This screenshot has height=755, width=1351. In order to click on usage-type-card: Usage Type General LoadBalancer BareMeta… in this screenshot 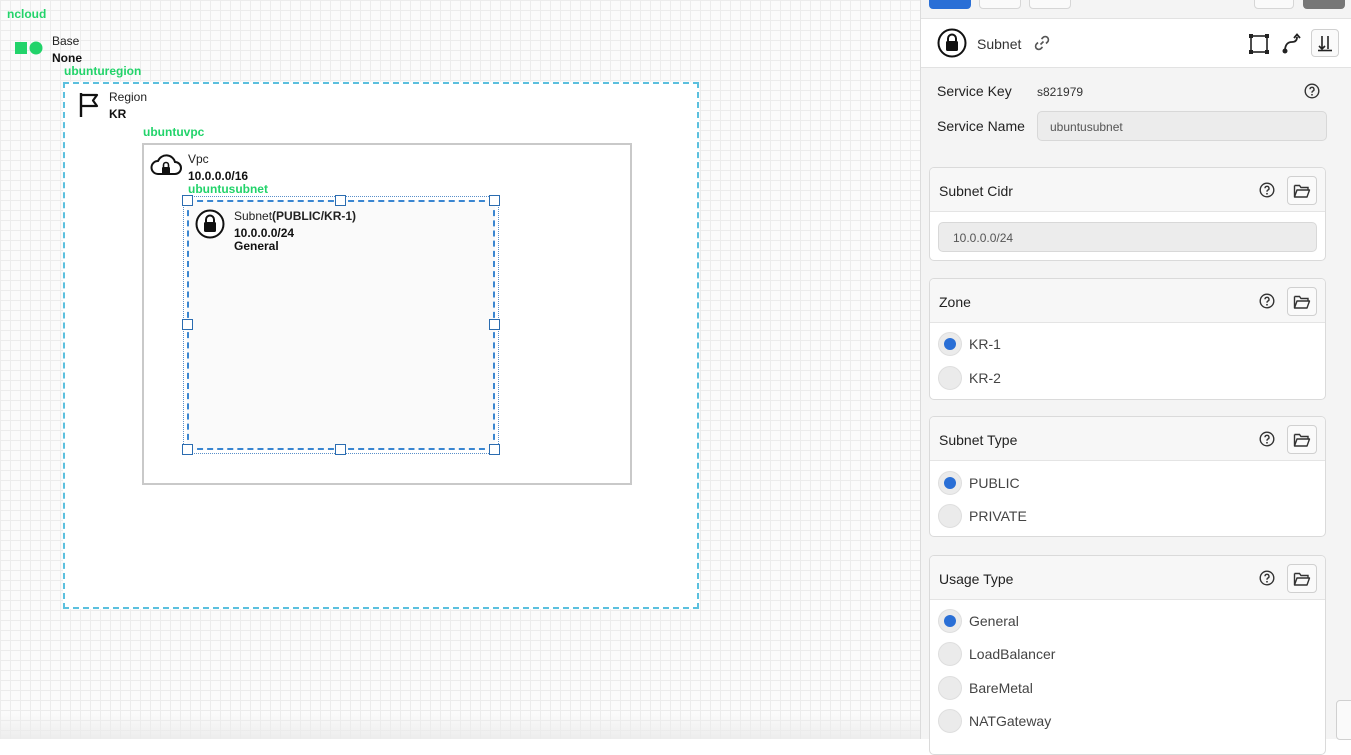, I will do `click(1127, 655)`.